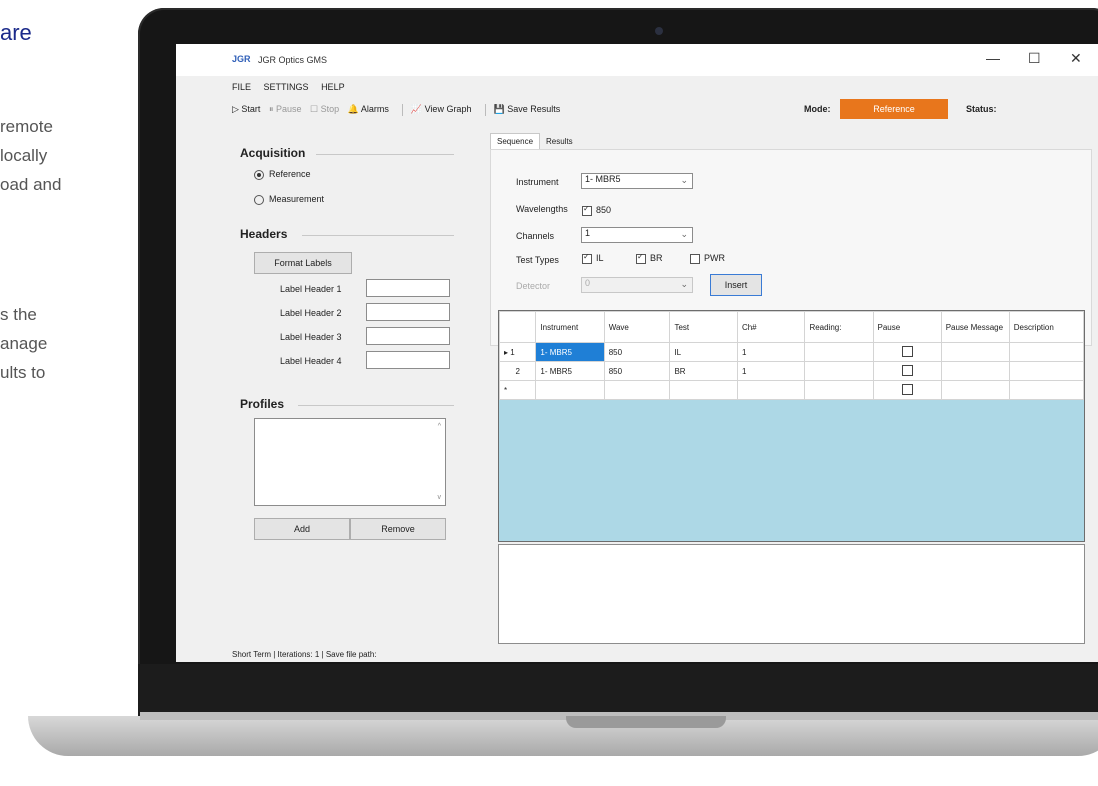 The width and height of the screenshot is (1098, 786). I want to click on menu-help: HELP, so click(333, 87).